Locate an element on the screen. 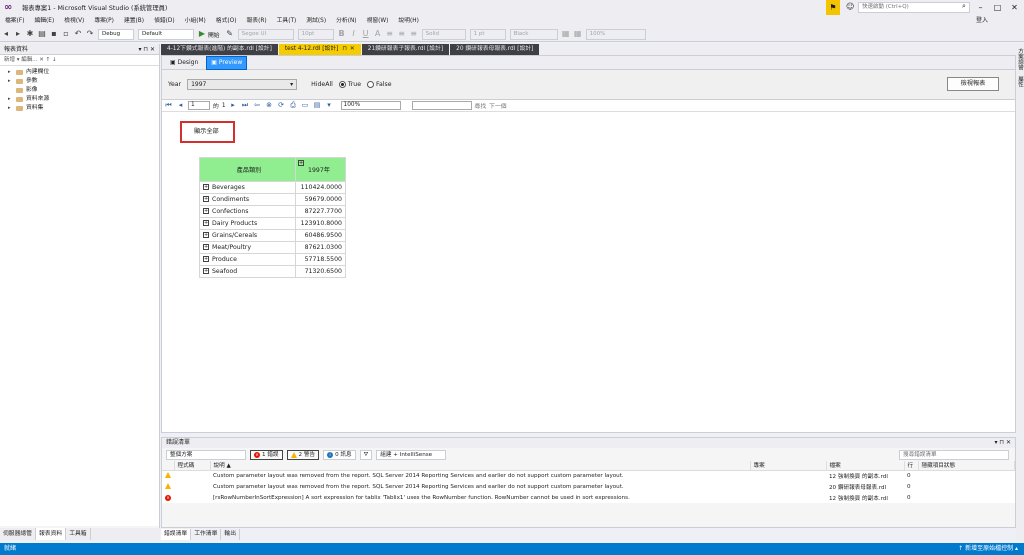  pin-icon: ⊓ is located at coordinates (344, 49).